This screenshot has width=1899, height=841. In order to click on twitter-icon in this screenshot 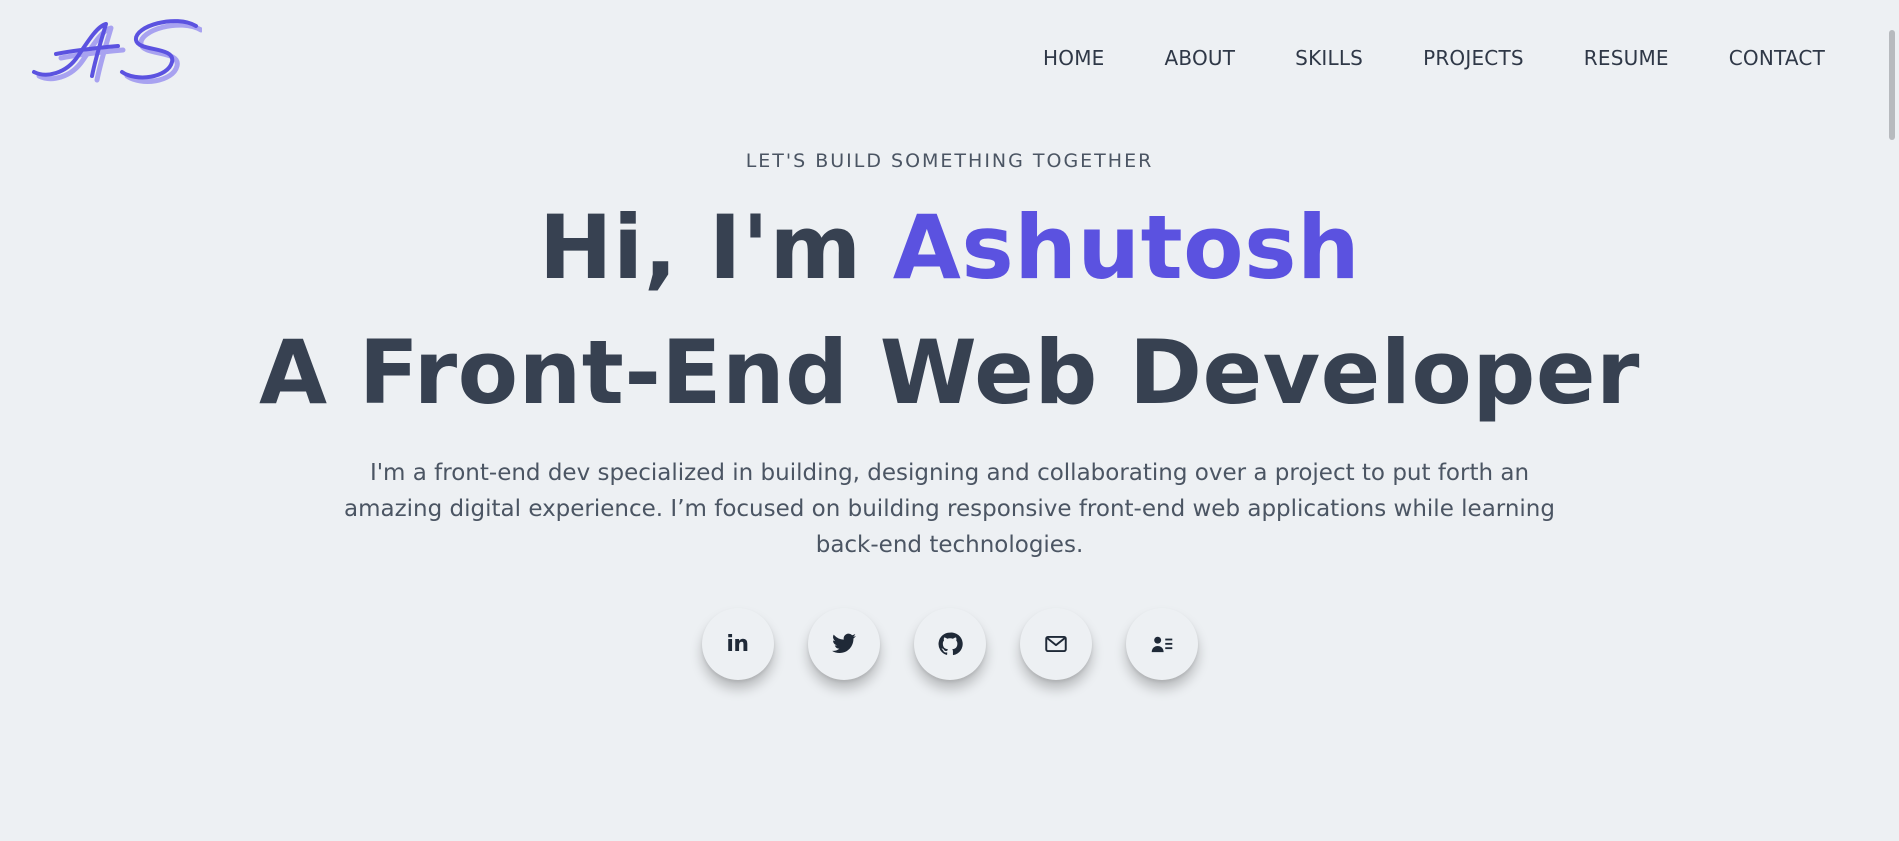, I will do `click(843, 643)`.